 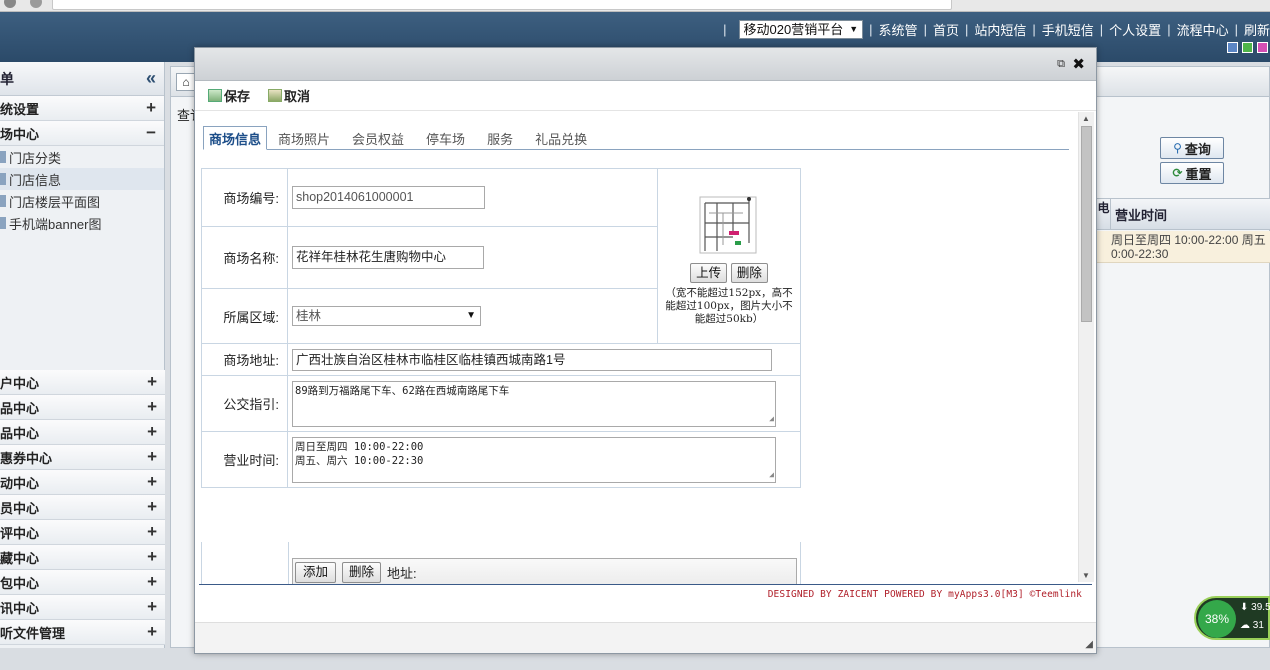 I want to click on nav-link-home: 首页, so click(x=946, y=29).